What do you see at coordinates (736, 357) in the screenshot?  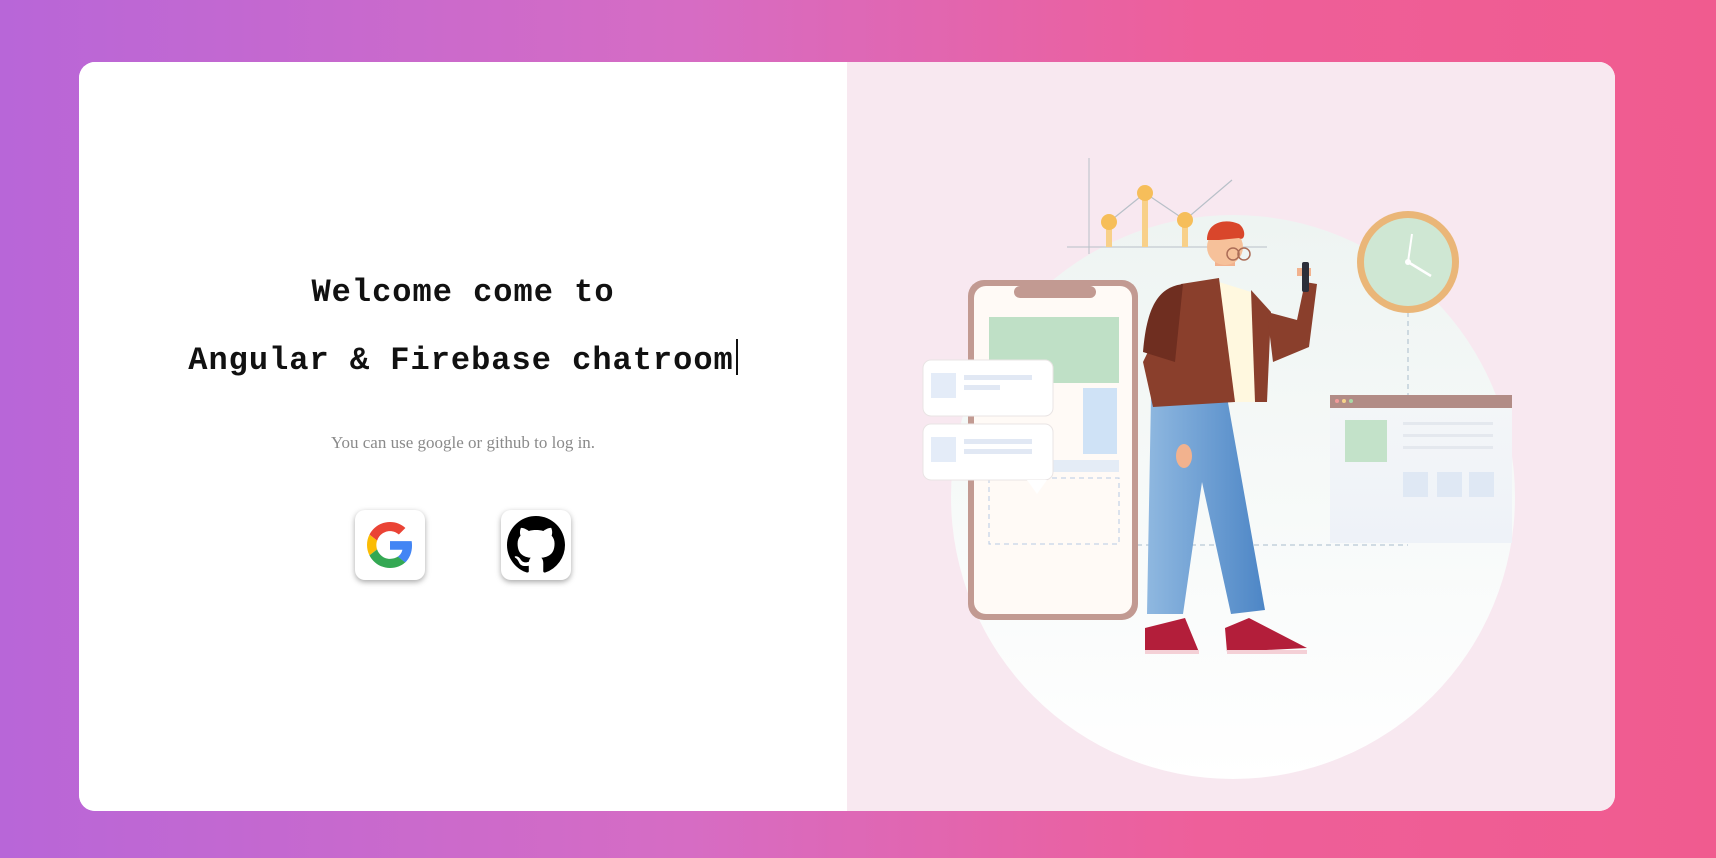 I see `typing-cursor` at bounding box center [736, 357].